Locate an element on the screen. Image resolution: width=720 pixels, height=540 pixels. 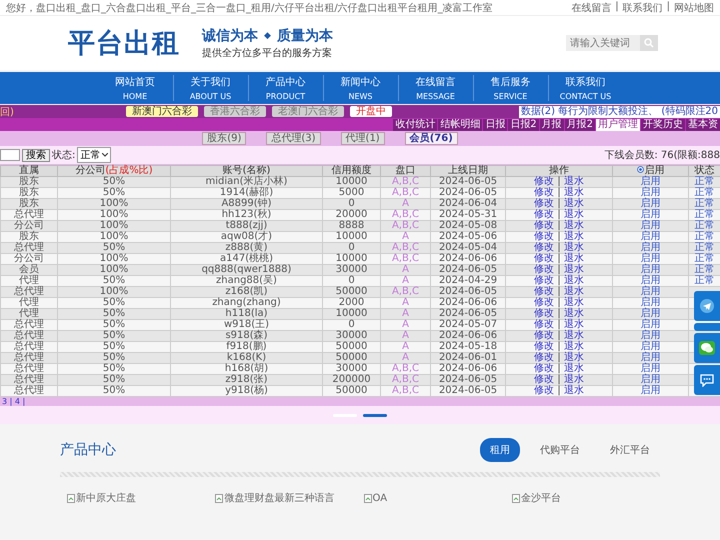
menu-tab: 日报2 is located at coordinates (523, 125).